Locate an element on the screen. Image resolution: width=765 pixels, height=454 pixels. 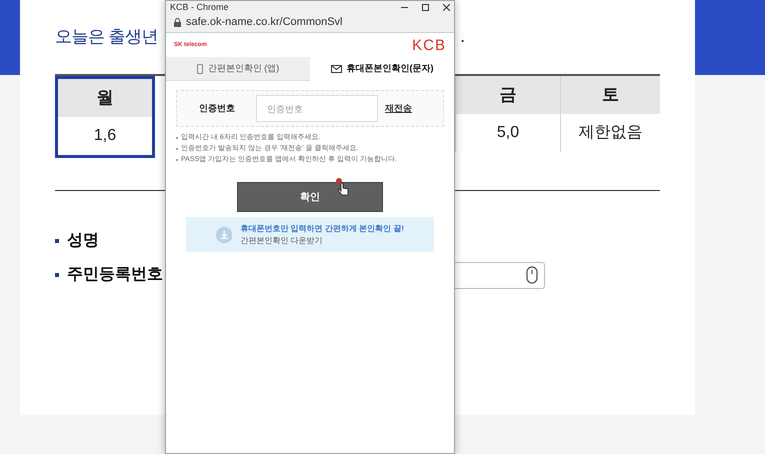
download-banner: 휴대폰번호만 입력하면 간편하게 본인확인 끝! 간편본인확인 다운받기 is located at coordinates (310, 234).